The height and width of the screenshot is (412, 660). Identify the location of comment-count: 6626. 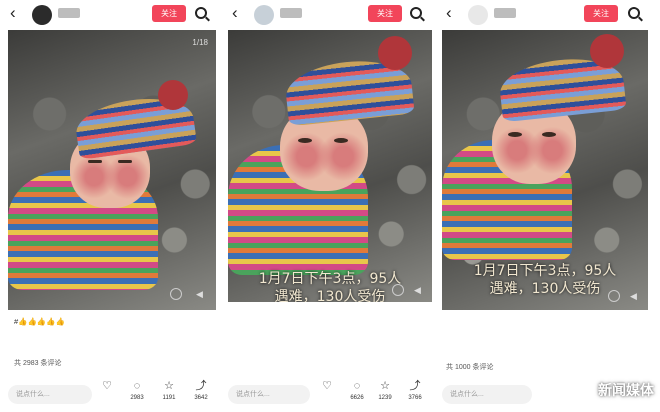
(357, 398).